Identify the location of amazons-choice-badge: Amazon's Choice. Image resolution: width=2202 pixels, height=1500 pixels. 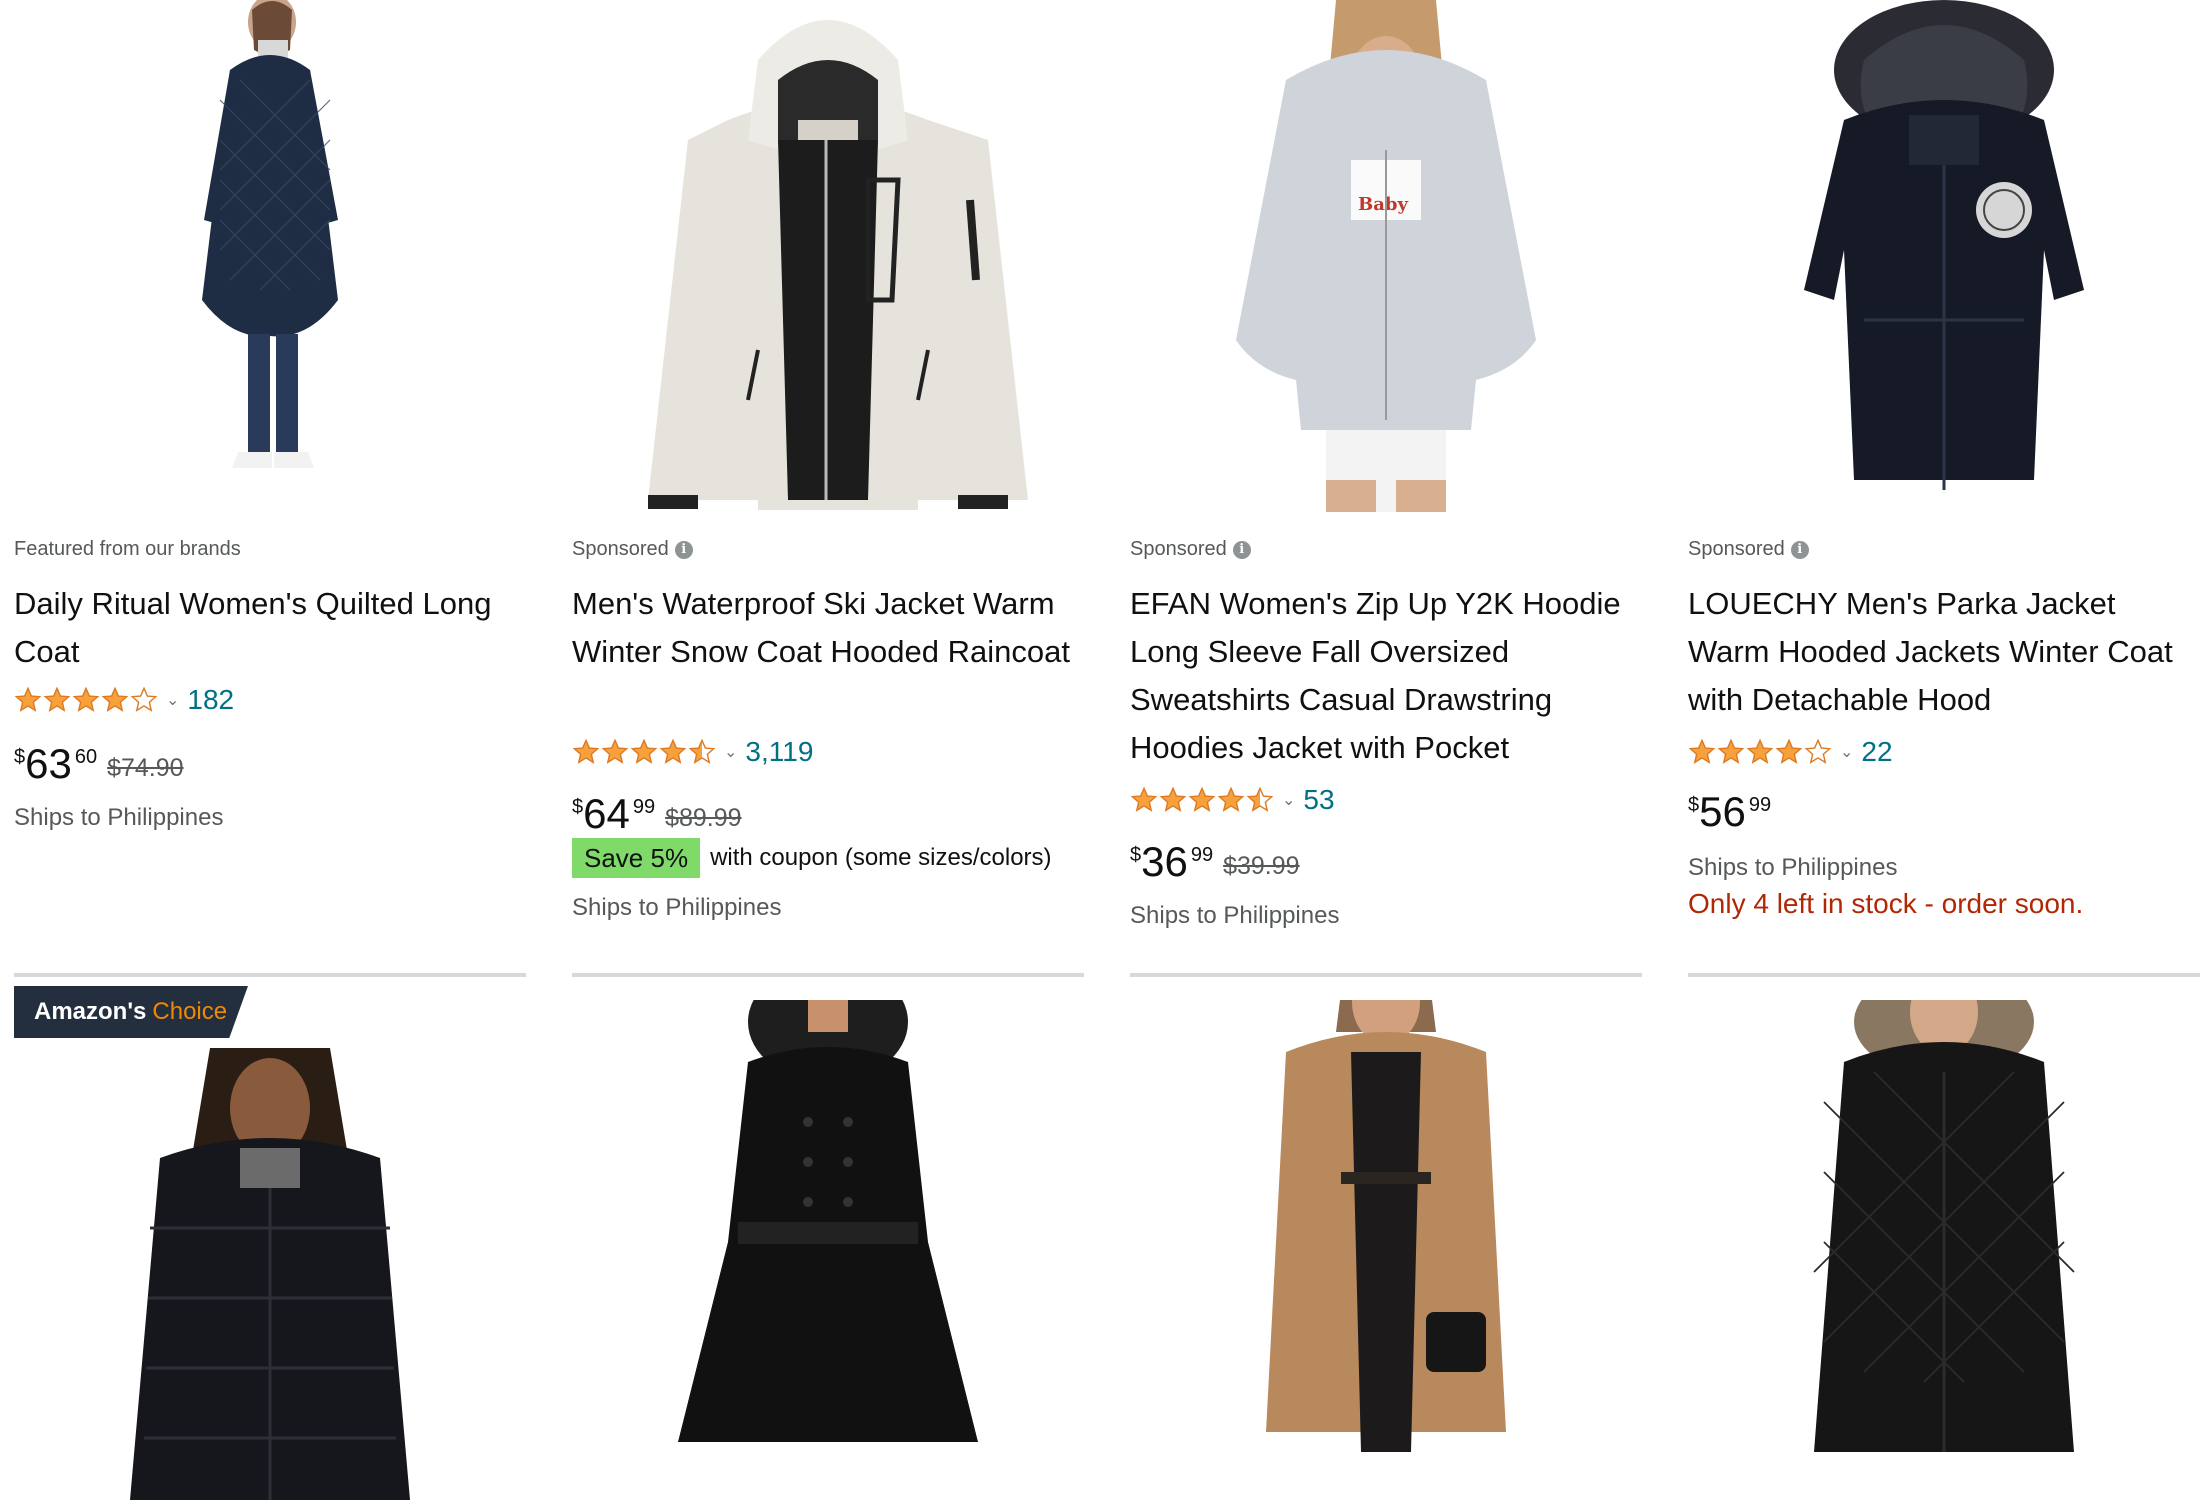
(131, 1012).